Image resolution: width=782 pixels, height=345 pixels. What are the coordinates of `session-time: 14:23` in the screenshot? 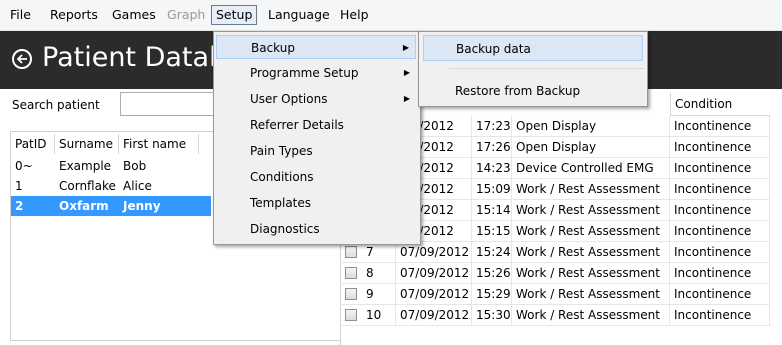 It's located at (492, 168).